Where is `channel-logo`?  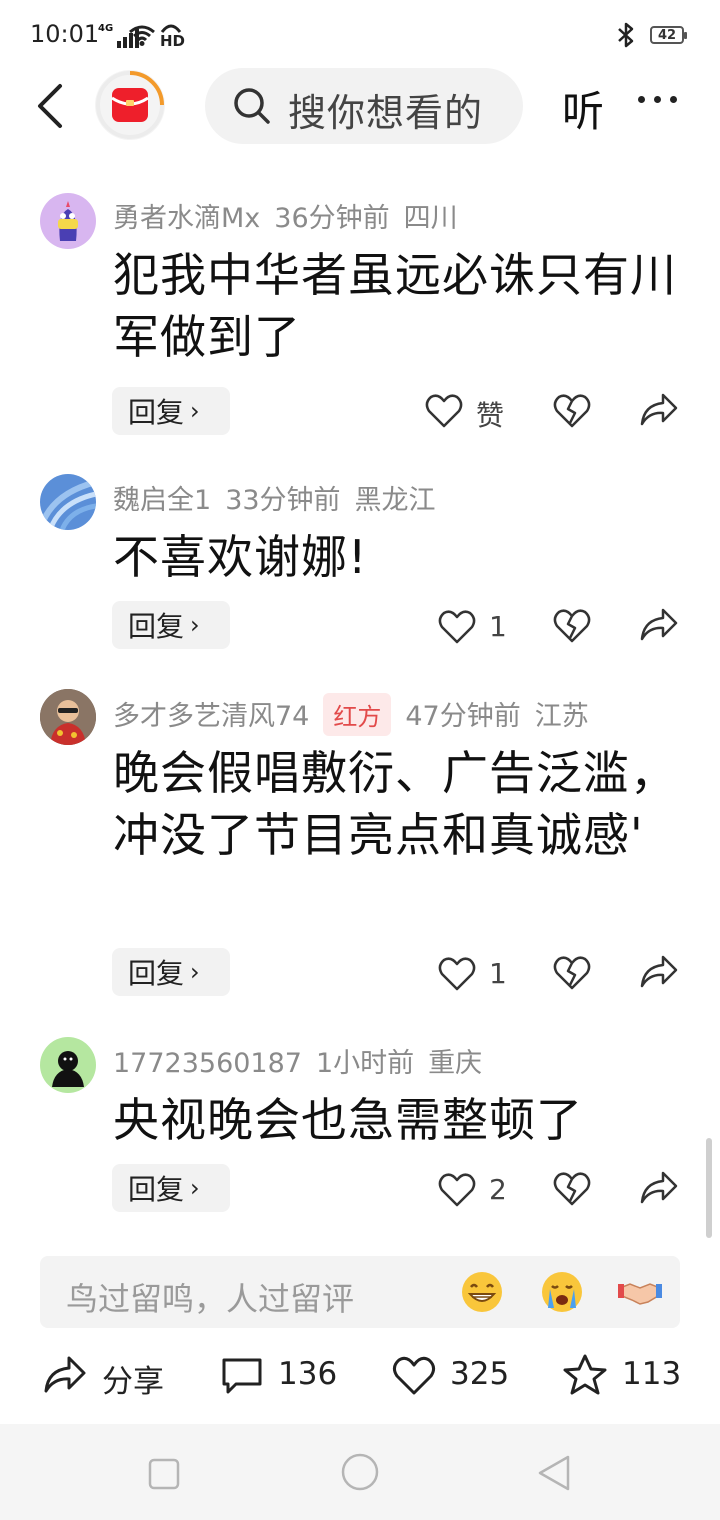
channel-logo is located at coordinates (130, 105).